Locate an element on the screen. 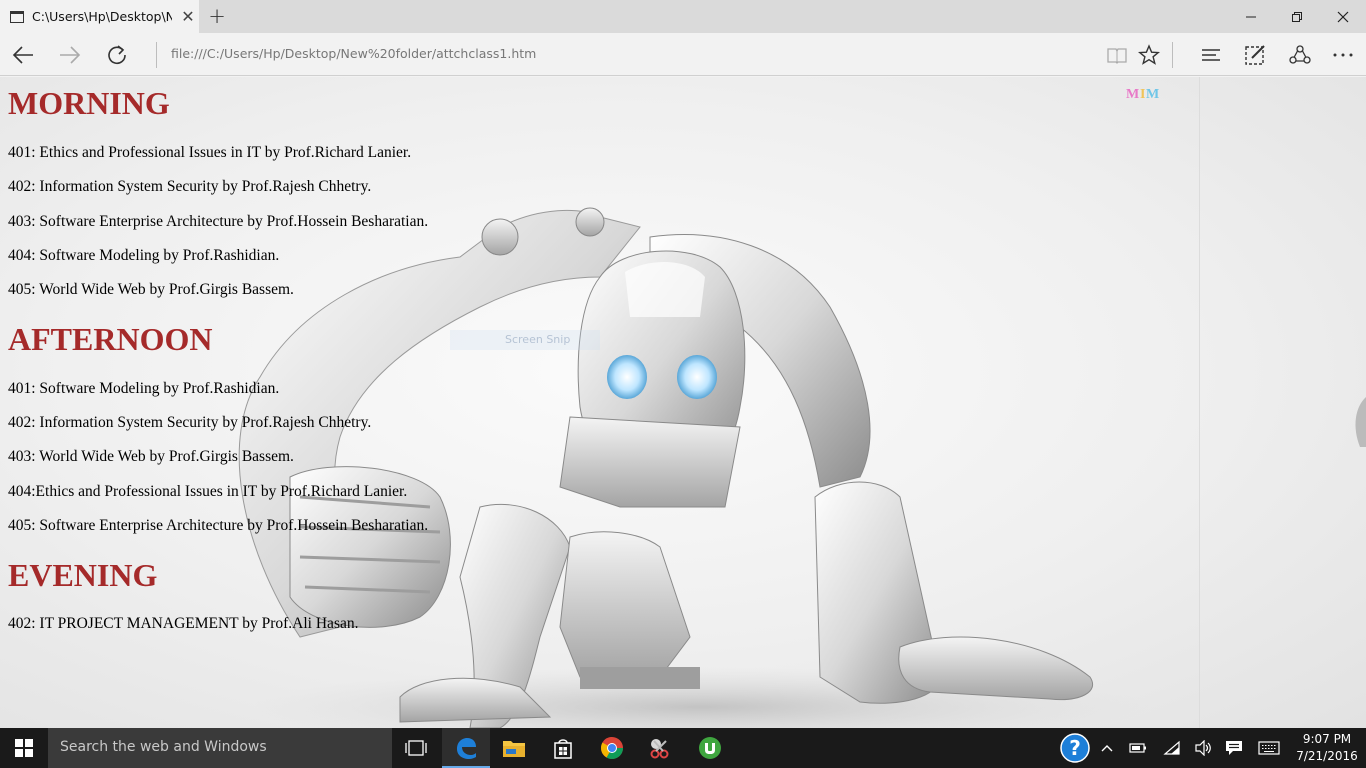  store-icon is located at coordinates (563, 749).